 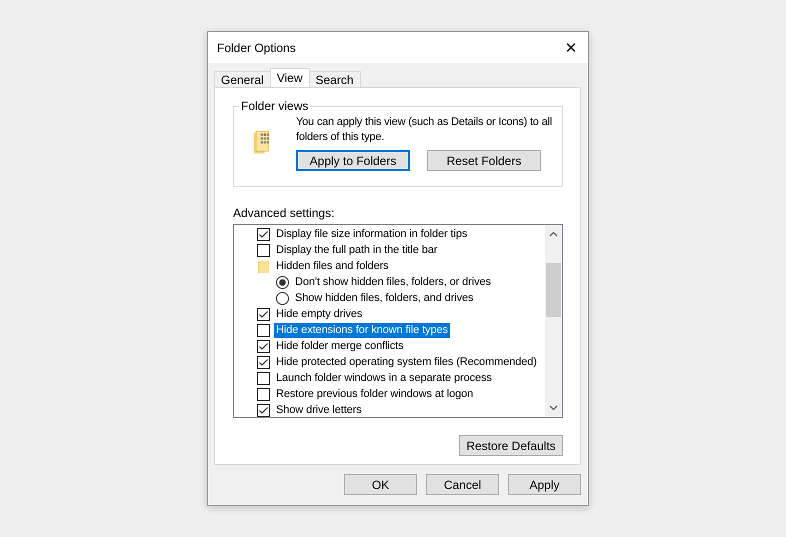 What do you see at coordinates (362, 330) in the screenshot?
I see `setting-label: Hide extensions for known file types` at bounding box center [362, 330].